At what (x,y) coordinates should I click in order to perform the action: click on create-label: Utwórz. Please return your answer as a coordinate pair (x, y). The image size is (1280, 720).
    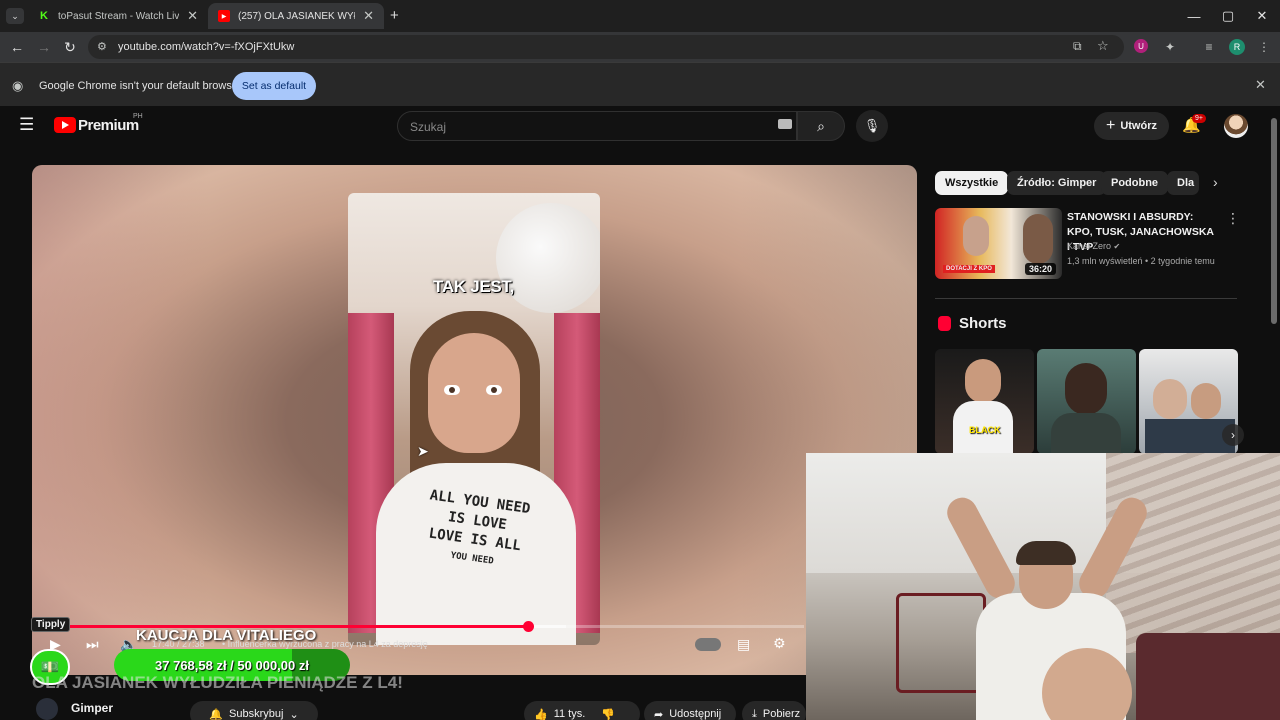
    Looking at the image, I should click on (1138, 126).